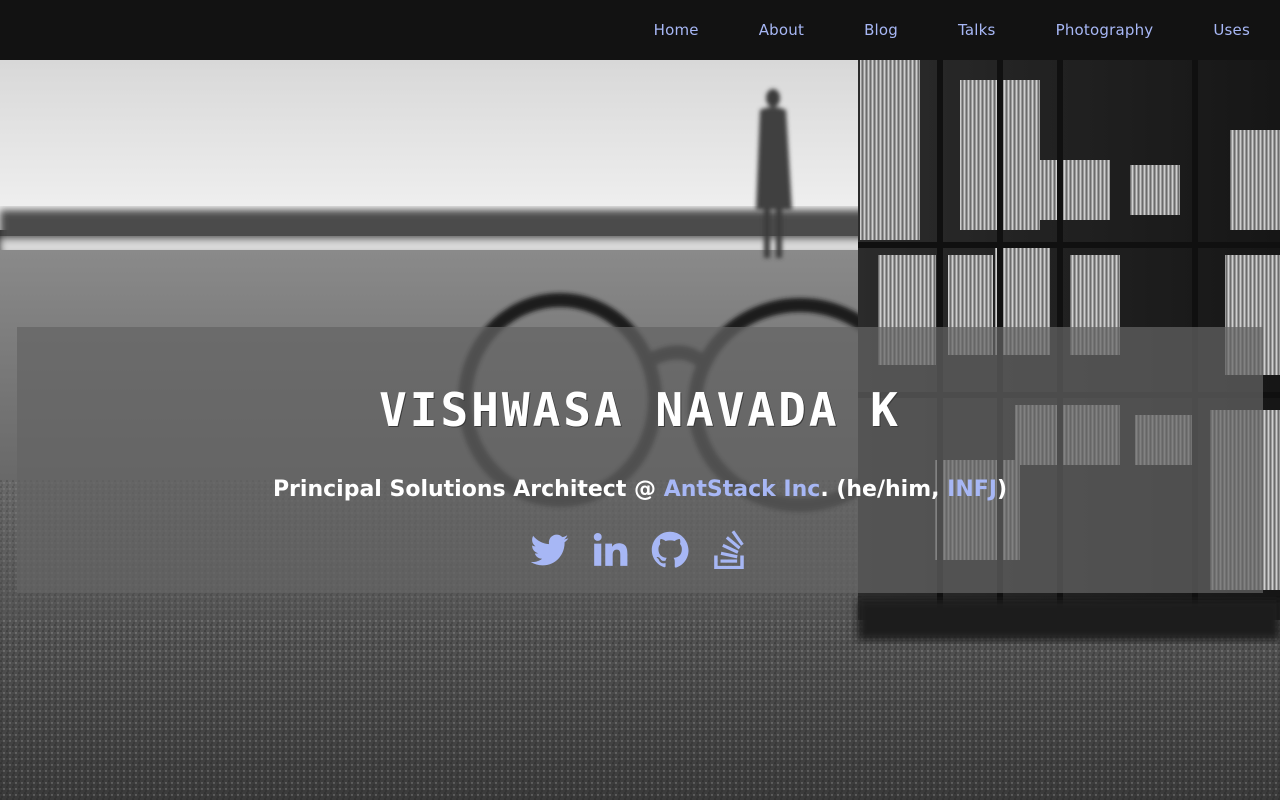 This screenshot has width=1280, height=800. I want to click on linkedin-icon, so click(610, 549).